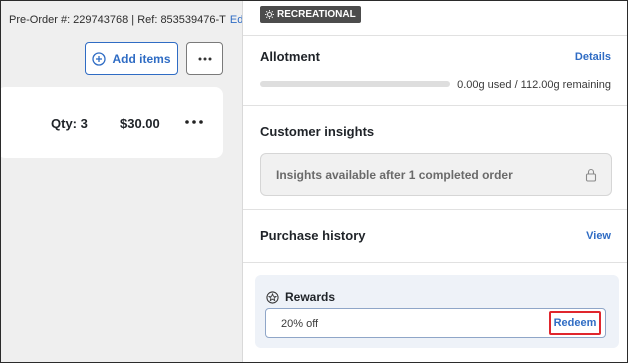  I want to click on purchase-history-title: Purchase history, so click(313, 235).